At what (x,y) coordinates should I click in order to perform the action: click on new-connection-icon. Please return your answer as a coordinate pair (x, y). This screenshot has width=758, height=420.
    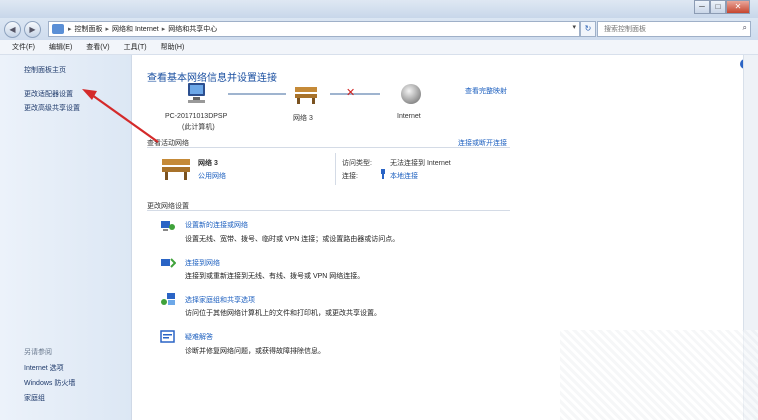
    Looking at the image, I should click on (168, 226).